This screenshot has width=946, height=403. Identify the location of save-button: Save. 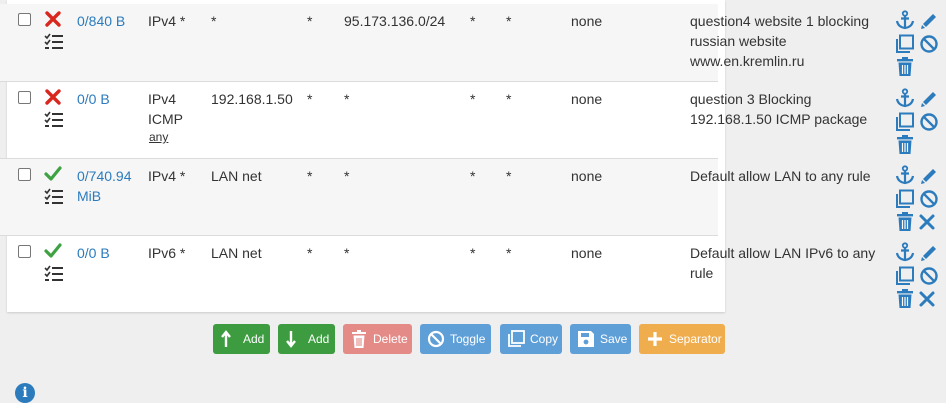
(600, 339).